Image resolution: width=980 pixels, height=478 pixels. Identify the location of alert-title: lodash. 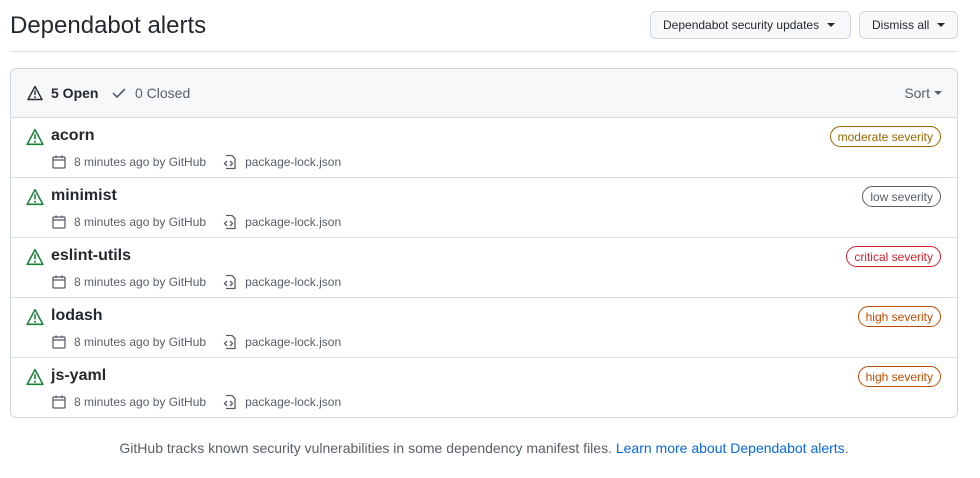
(77, 316).